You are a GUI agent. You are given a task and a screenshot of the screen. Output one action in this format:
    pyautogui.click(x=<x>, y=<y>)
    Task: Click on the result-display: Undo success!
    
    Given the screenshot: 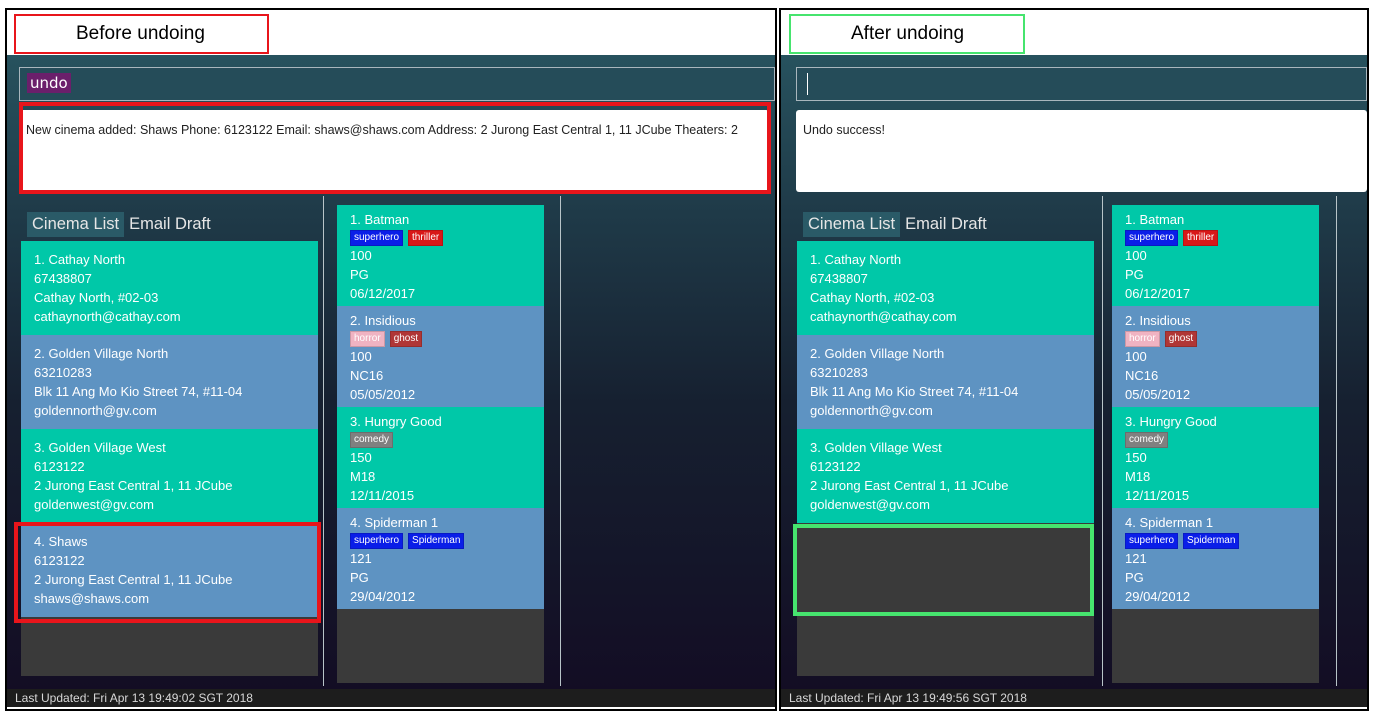 What is the action you would take?
    pyautogui.click(x=1081, y=151)
    